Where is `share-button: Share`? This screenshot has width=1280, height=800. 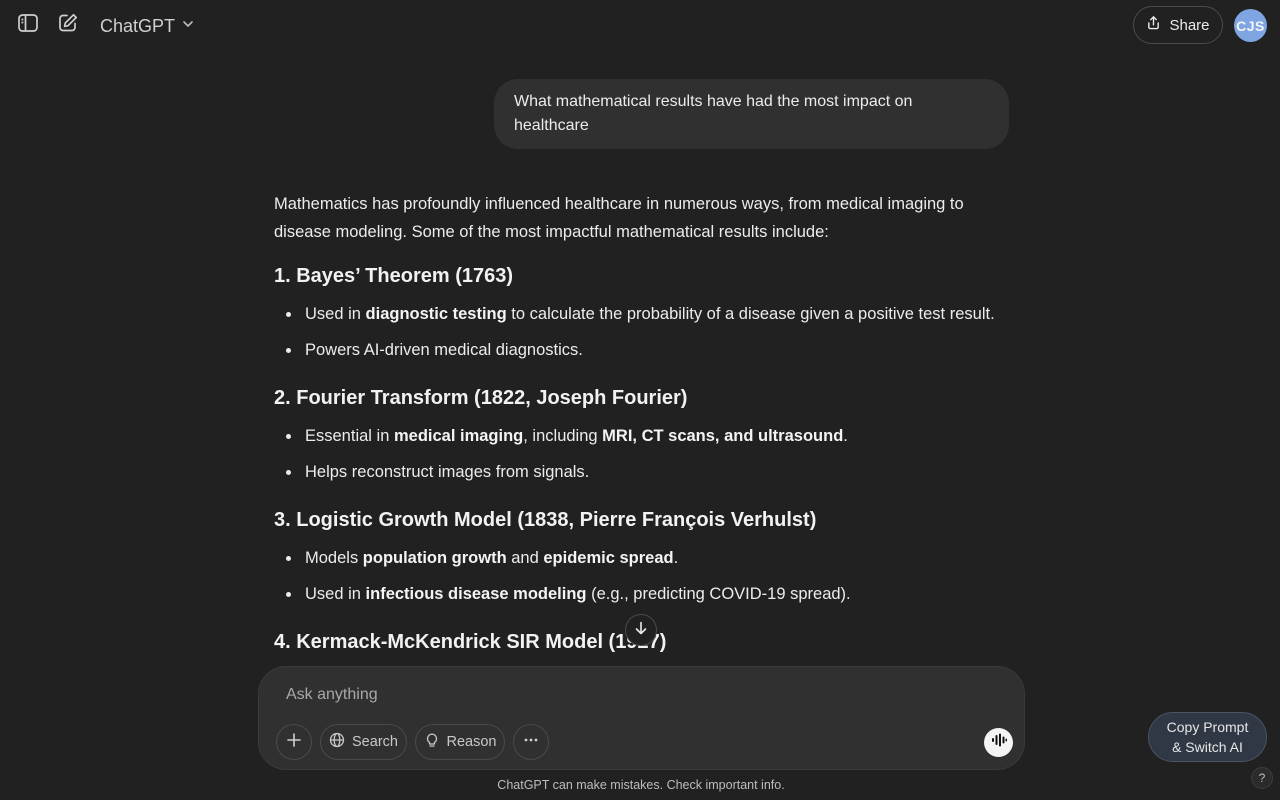
share-button: Share is located at coordinates (1178, 25).